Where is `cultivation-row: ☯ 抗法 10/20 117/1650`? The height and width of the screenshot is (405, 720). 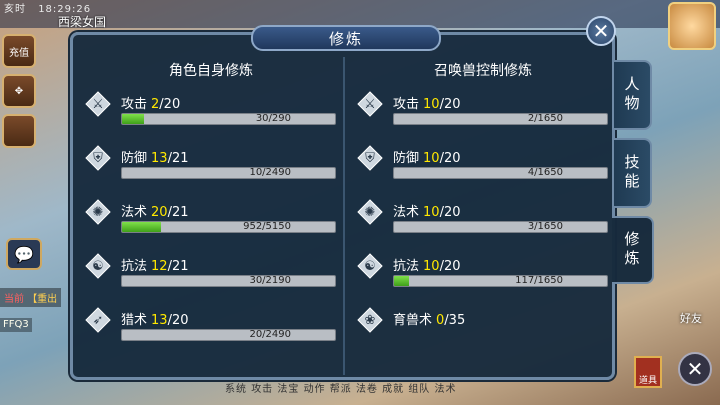 cultivation-row: ☯ 抗法 10/20 117/1650 is located at coordinates (483, 276).